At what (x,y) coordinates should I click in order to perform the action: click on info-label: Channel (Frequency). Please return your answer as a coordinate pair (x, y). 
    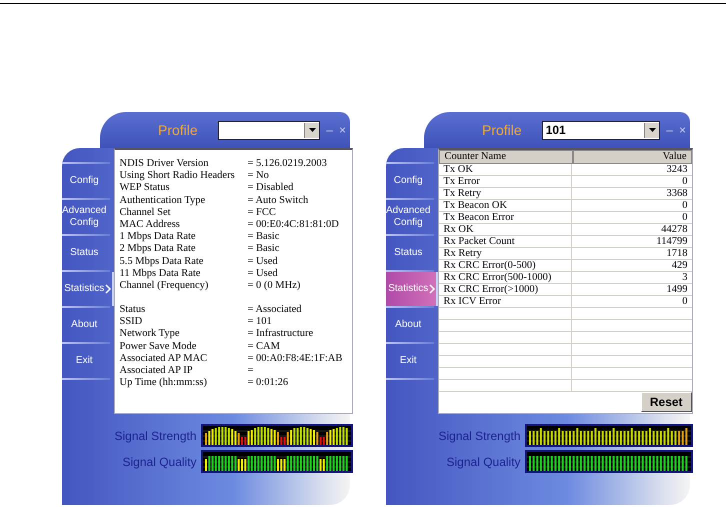
    Looking at the image, I should click on (164, 286).